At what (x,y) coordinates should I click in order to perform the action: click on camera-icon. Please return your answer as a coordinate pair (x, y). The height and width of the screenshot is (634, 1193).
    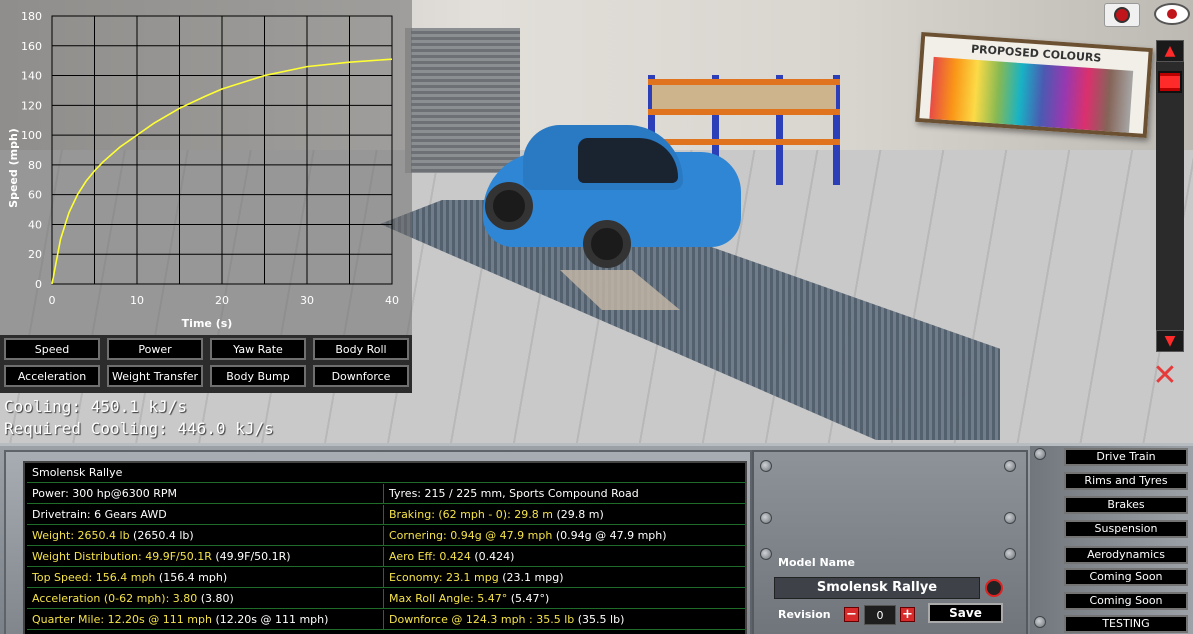
    Looking at the image, I should click on (1122, 15).